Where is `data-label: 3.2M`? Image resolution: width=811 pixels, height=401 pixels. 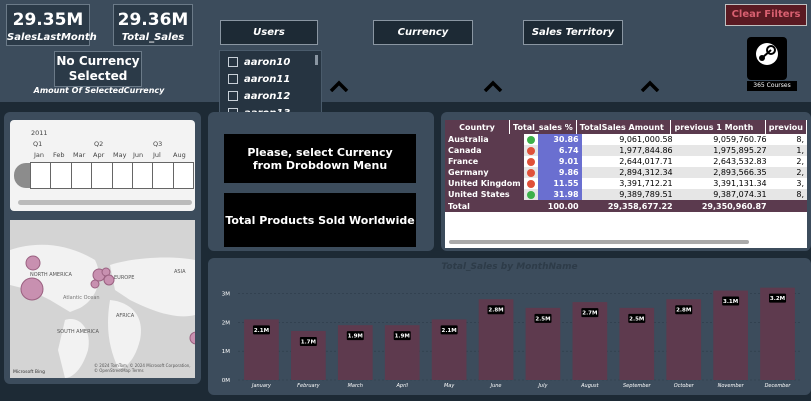
data-label: 3.2M is located at coordinates (777, 299).